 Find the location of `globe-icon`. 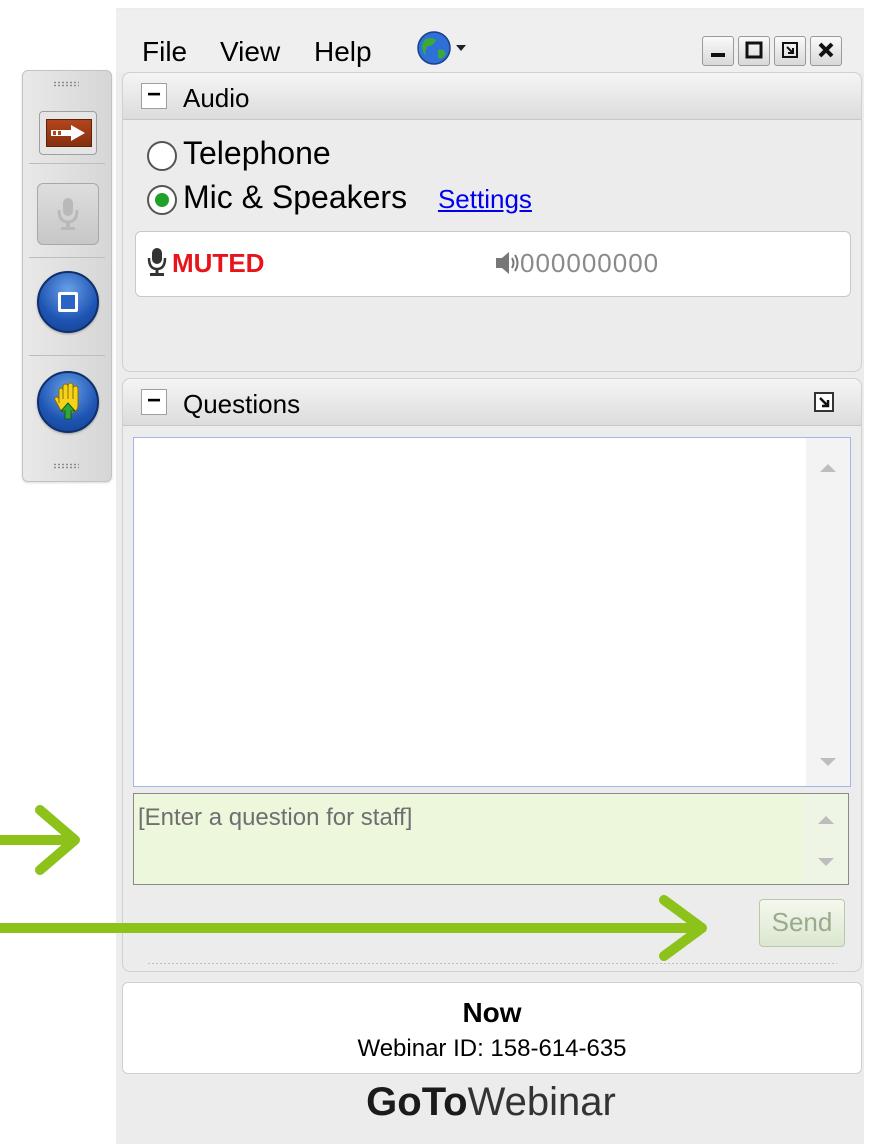

globe-icon is located at coordinates (447, 50).